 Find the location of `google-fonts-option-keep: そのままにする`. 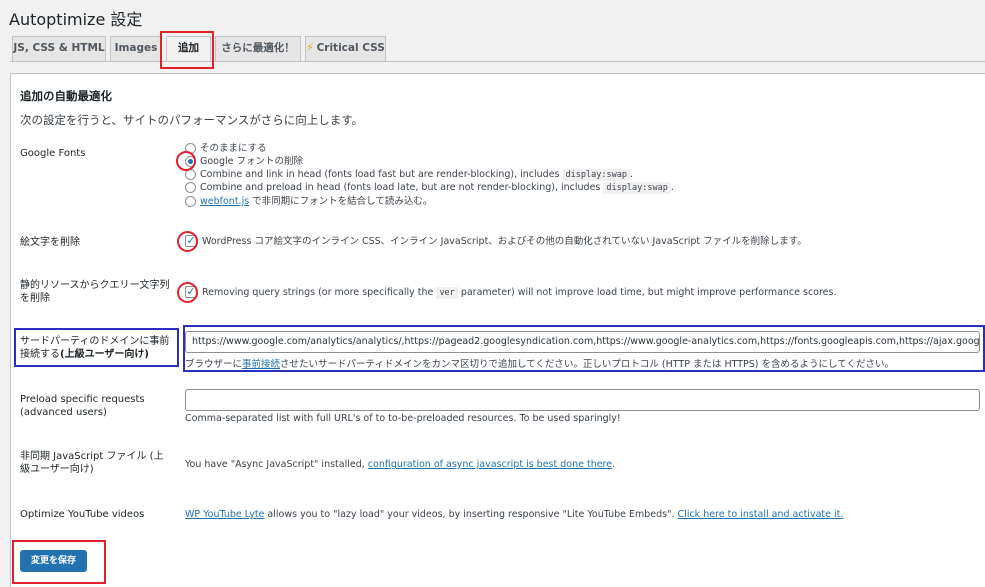

google-fonts-option-keep: そのままにする is located at coordinates (233, 148).